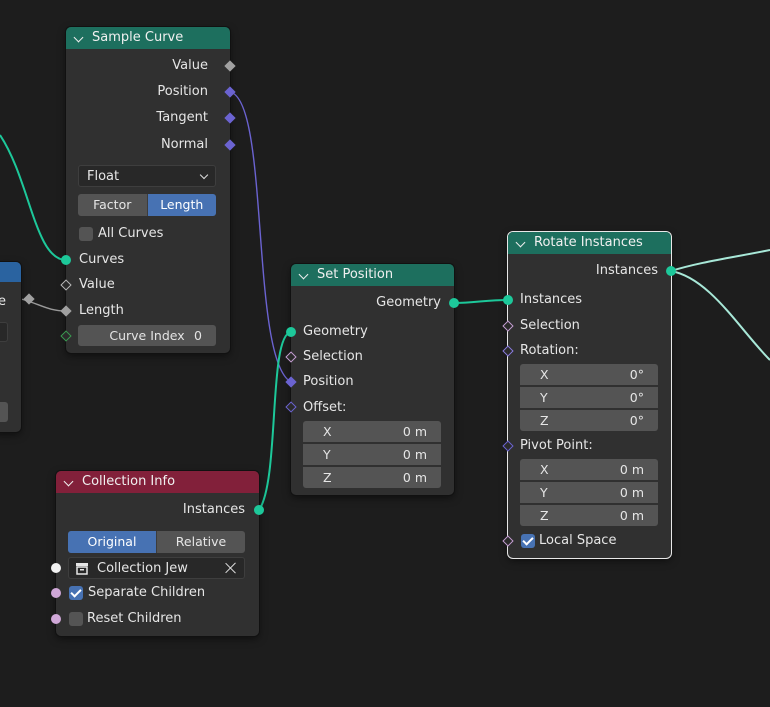 Image resolution: width=770 pixels, height=707 pixels. What do you see at coordinates (134, 618) in the screenshot?
I see `reset-children-label: Reset Children` at bounding box center [134, 618].